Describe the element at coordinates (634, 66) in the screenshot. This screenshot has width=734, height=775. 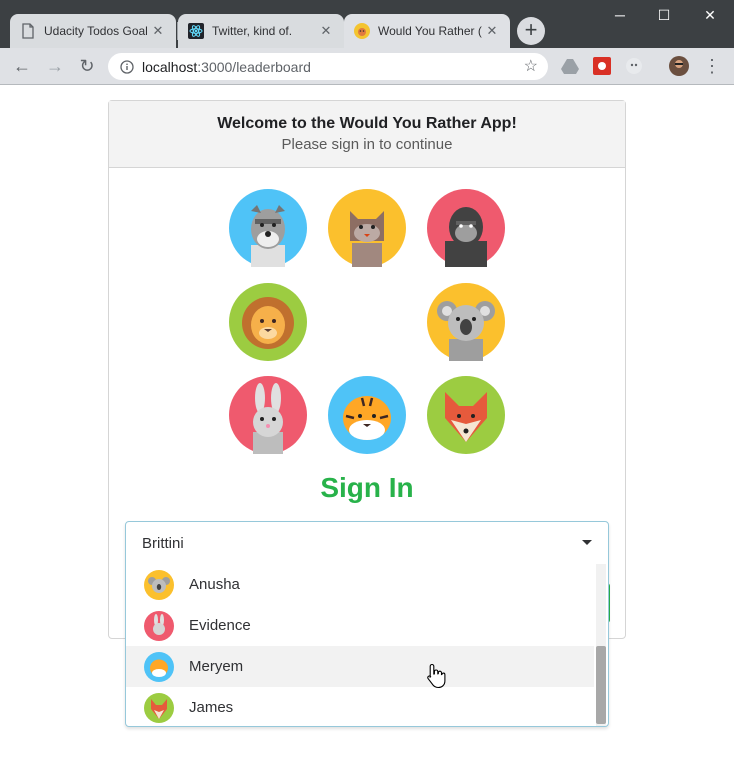
I see `extension-ghost-icon` at that location.